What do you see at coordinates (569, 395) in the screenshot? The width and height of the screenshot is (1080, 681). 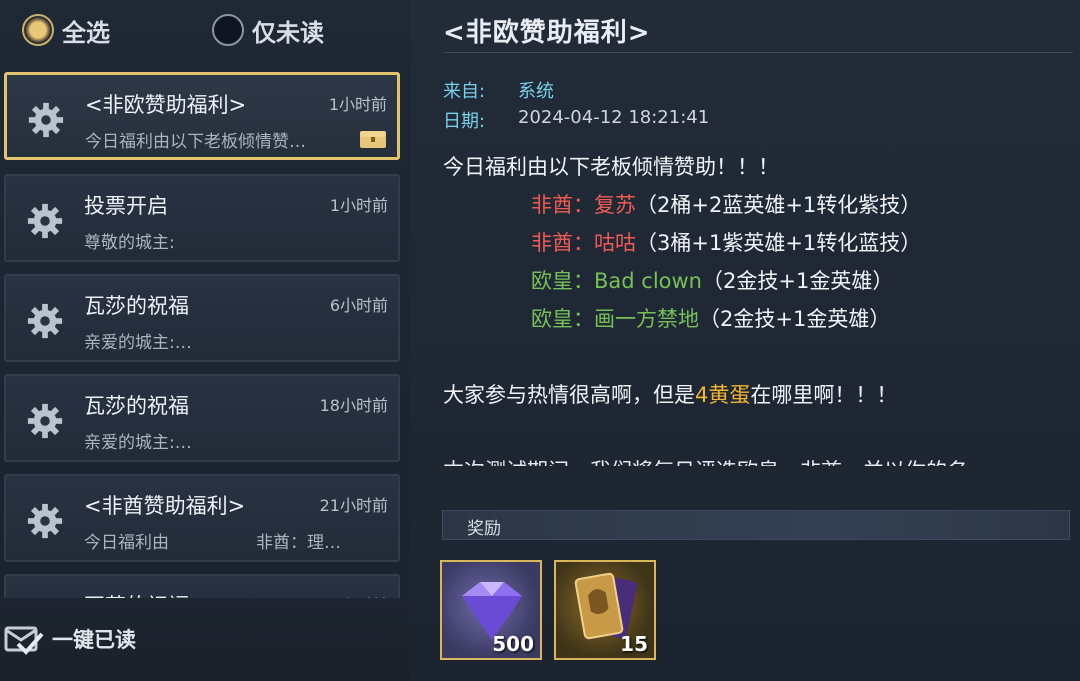 I see `outro-text: 大家参与热情很高啊，但是` at bounding box center [569, 395].